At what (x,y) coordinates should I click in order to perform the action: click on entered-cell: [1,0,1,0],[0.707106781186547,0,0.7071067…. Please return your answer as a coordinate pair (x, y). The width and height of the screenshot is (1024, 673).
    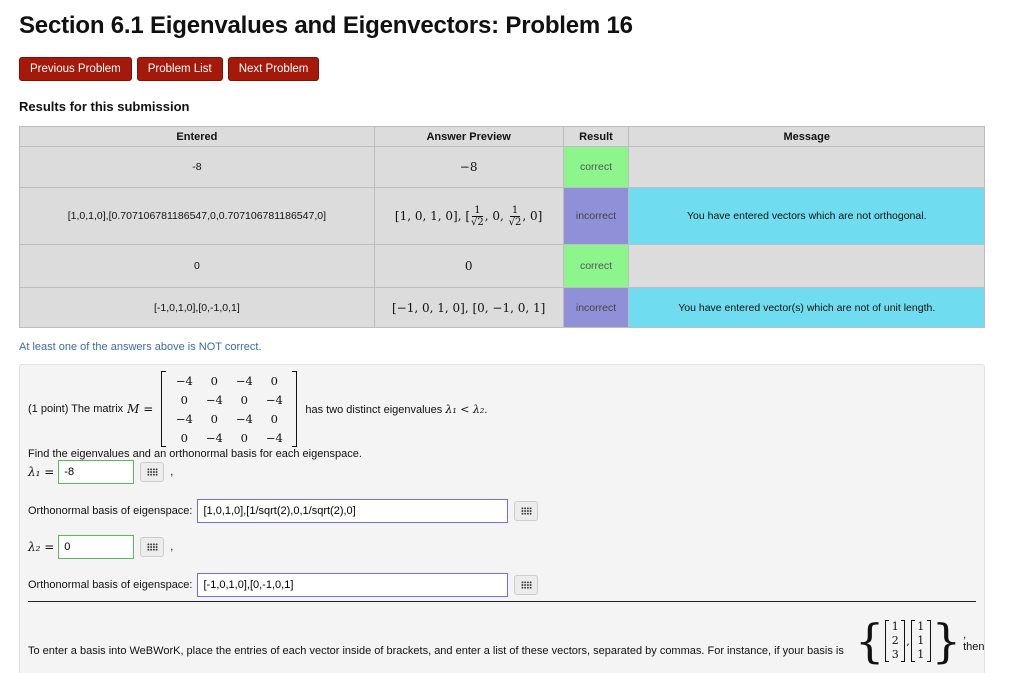
    Looking at the image, I should click on (197, 216).